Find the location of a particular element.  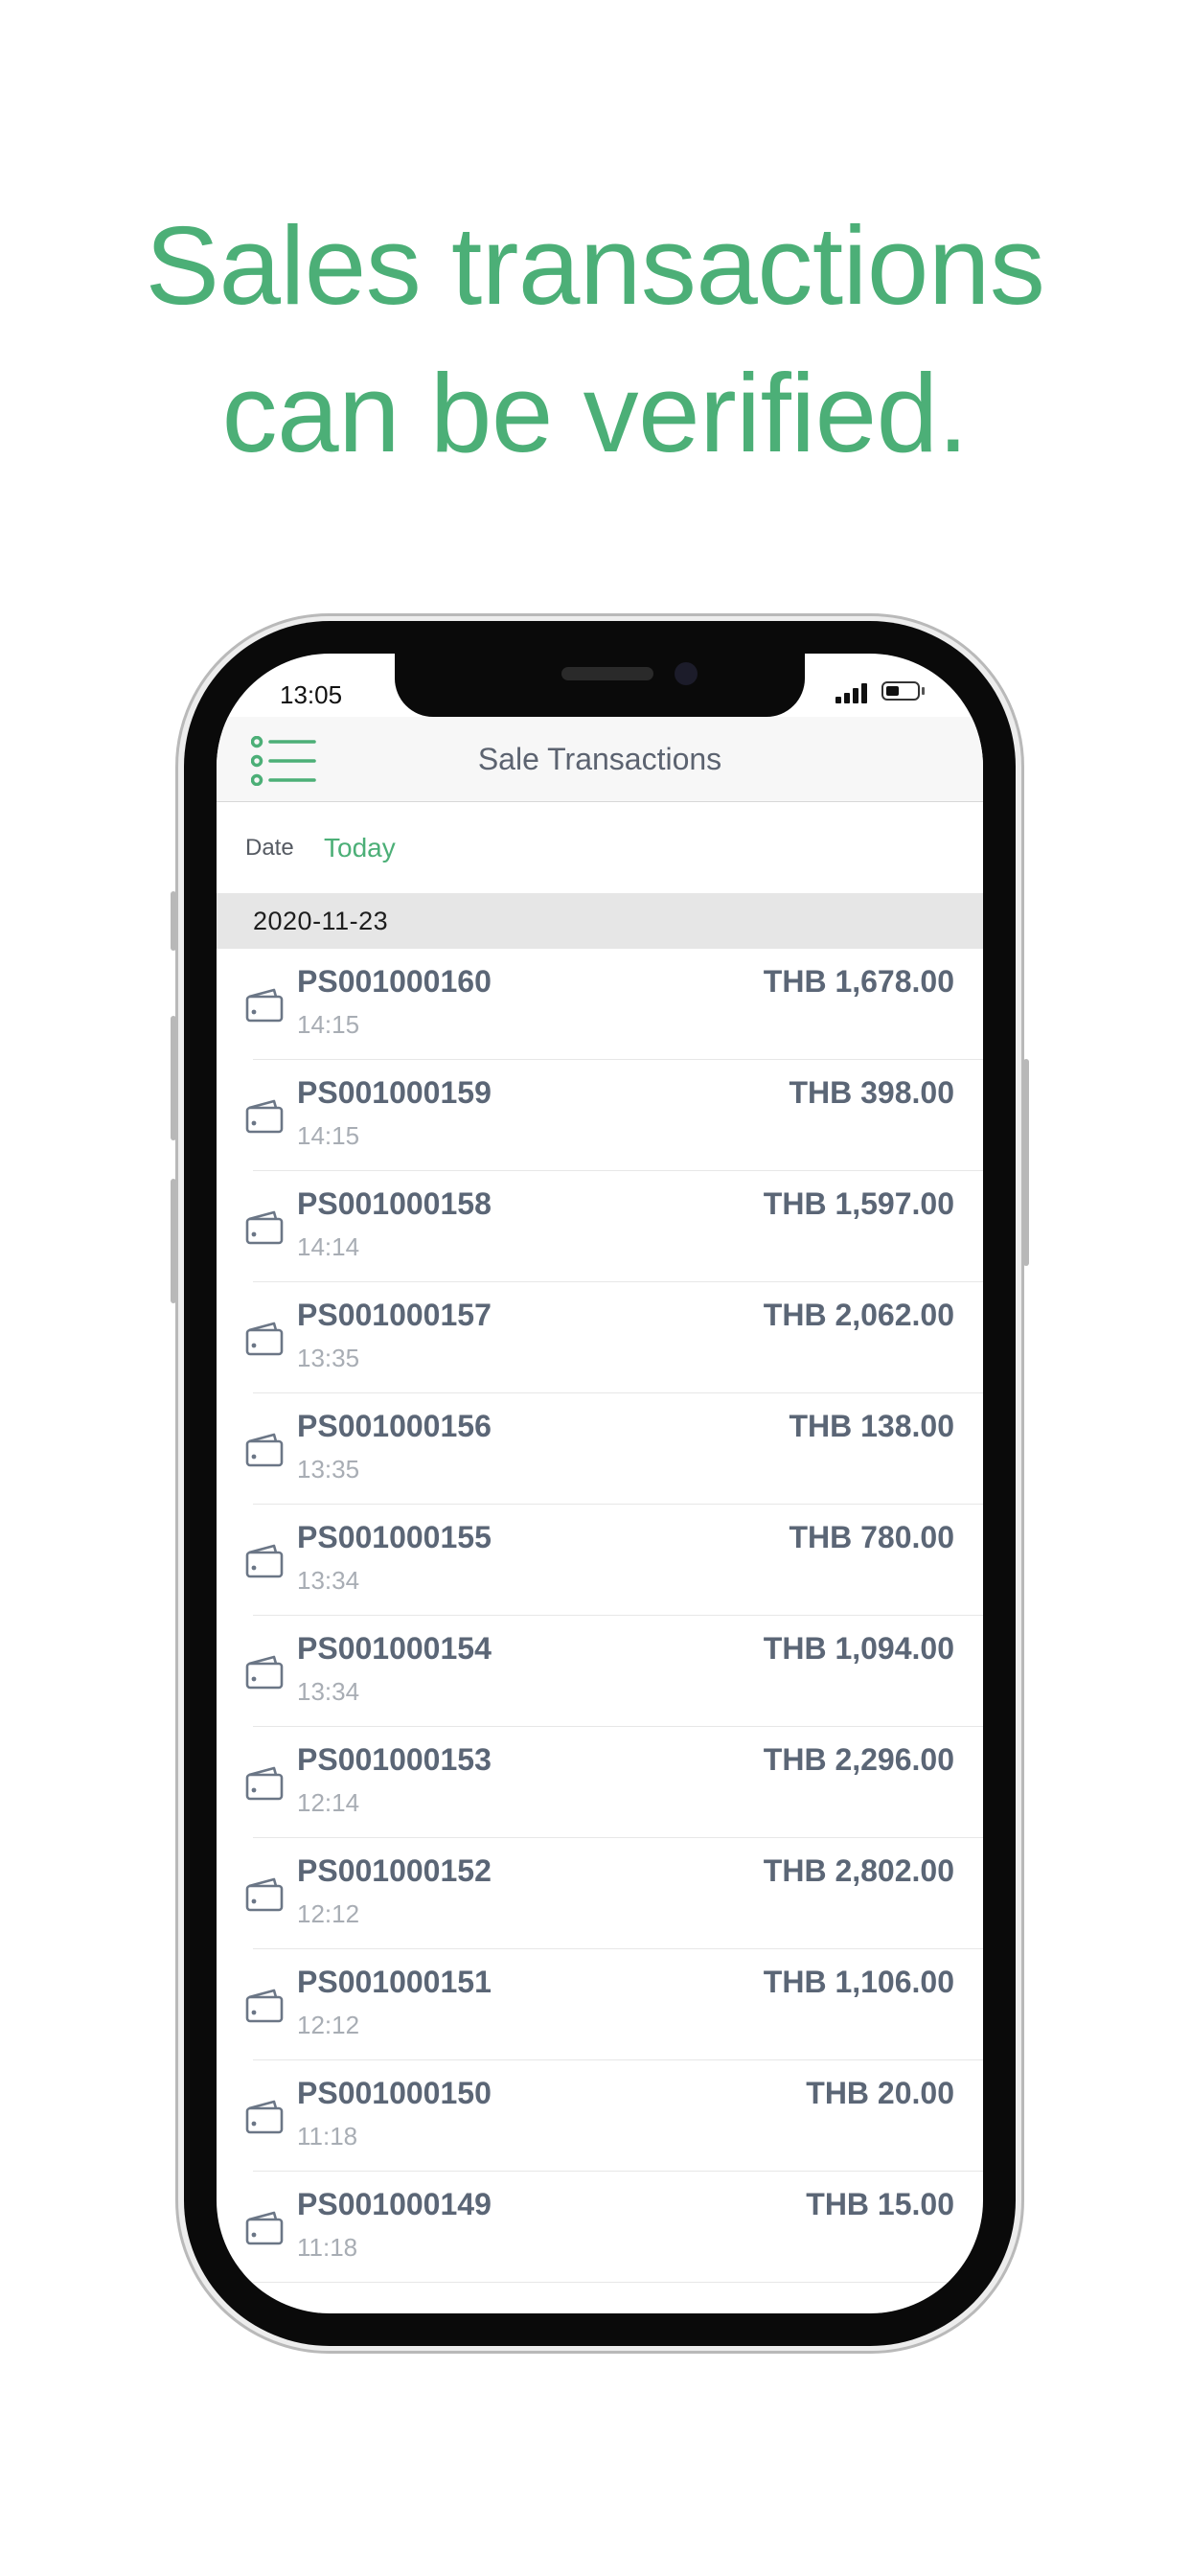

transaction-row: PS001000153 12:14 THB 2,296.00 is located at coordinates (600, 1782).